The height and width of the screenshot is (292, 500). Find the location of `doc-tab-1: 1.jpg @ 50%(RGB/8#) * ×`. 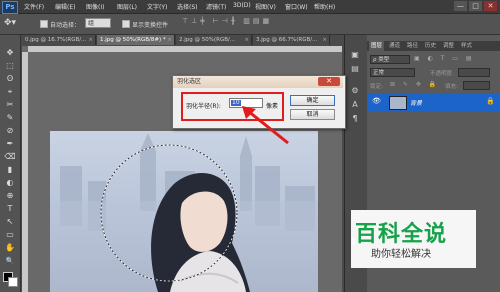

doc-tab-1: 1.jpg @ 50%(RGB/8#) * × is located at coordinates (136, 40).